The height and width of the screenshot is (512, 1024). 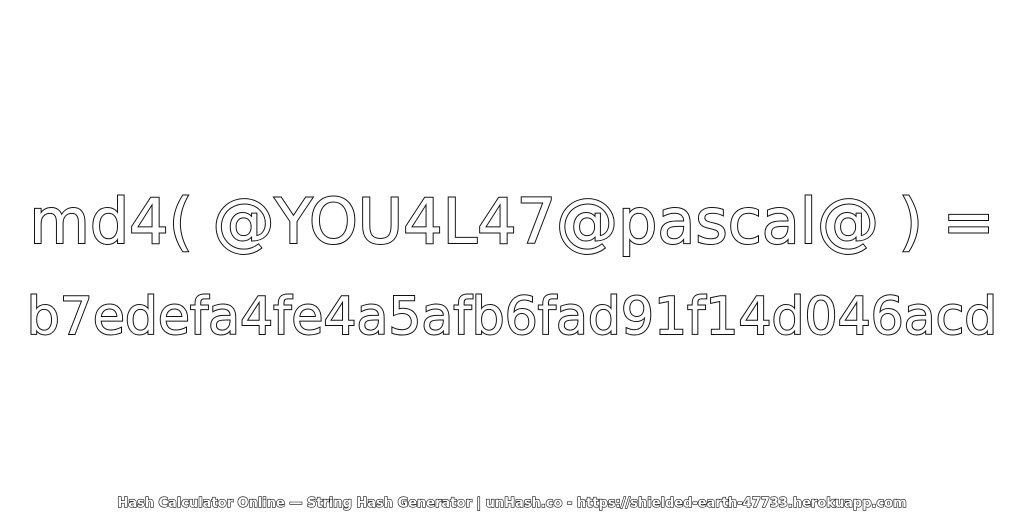 What do you see at coordinates (511, 221) in the screenshot?
I see `hash-expression: md4( @YOU4L47@pascal@ ) =` at bounding box center [511, 221].